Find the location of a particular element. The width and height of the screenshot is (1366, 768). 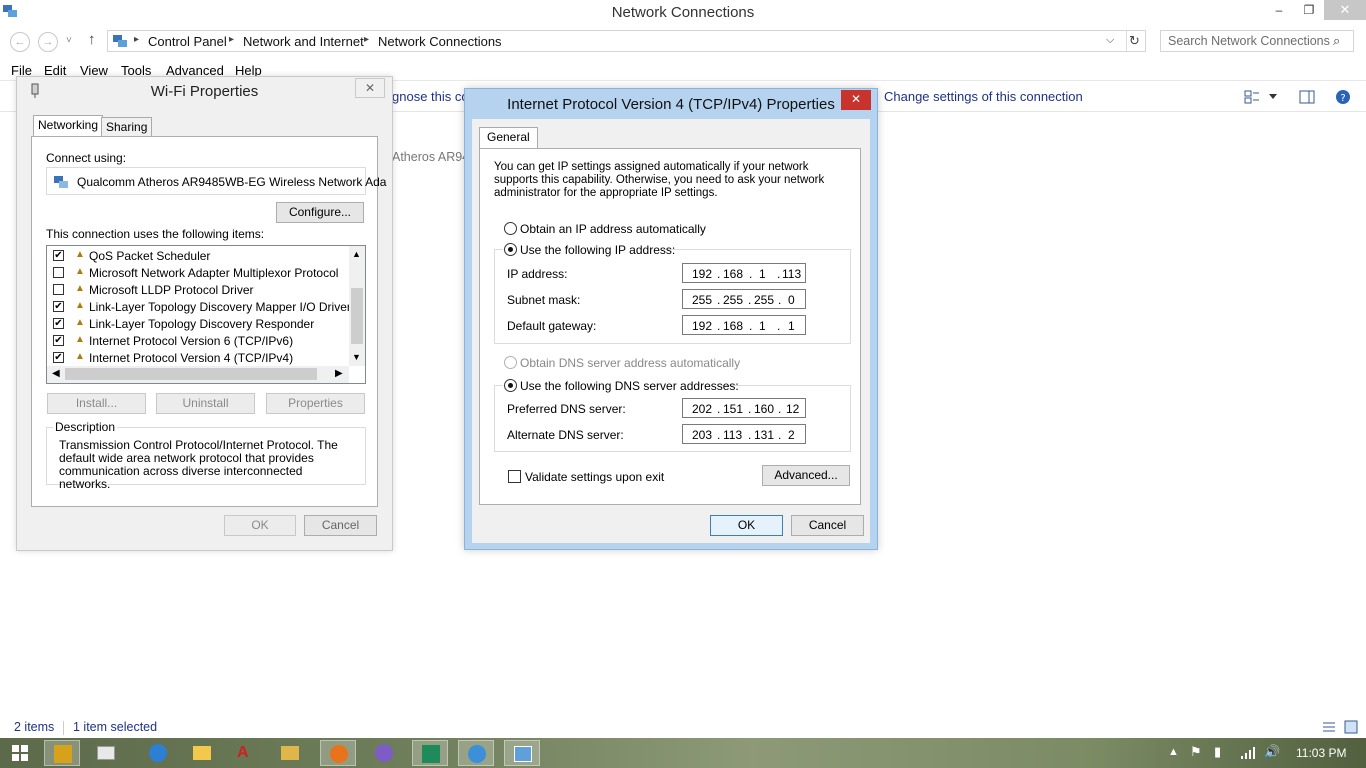

selected-count: 1 item selected is located at coordinates (115, 727).